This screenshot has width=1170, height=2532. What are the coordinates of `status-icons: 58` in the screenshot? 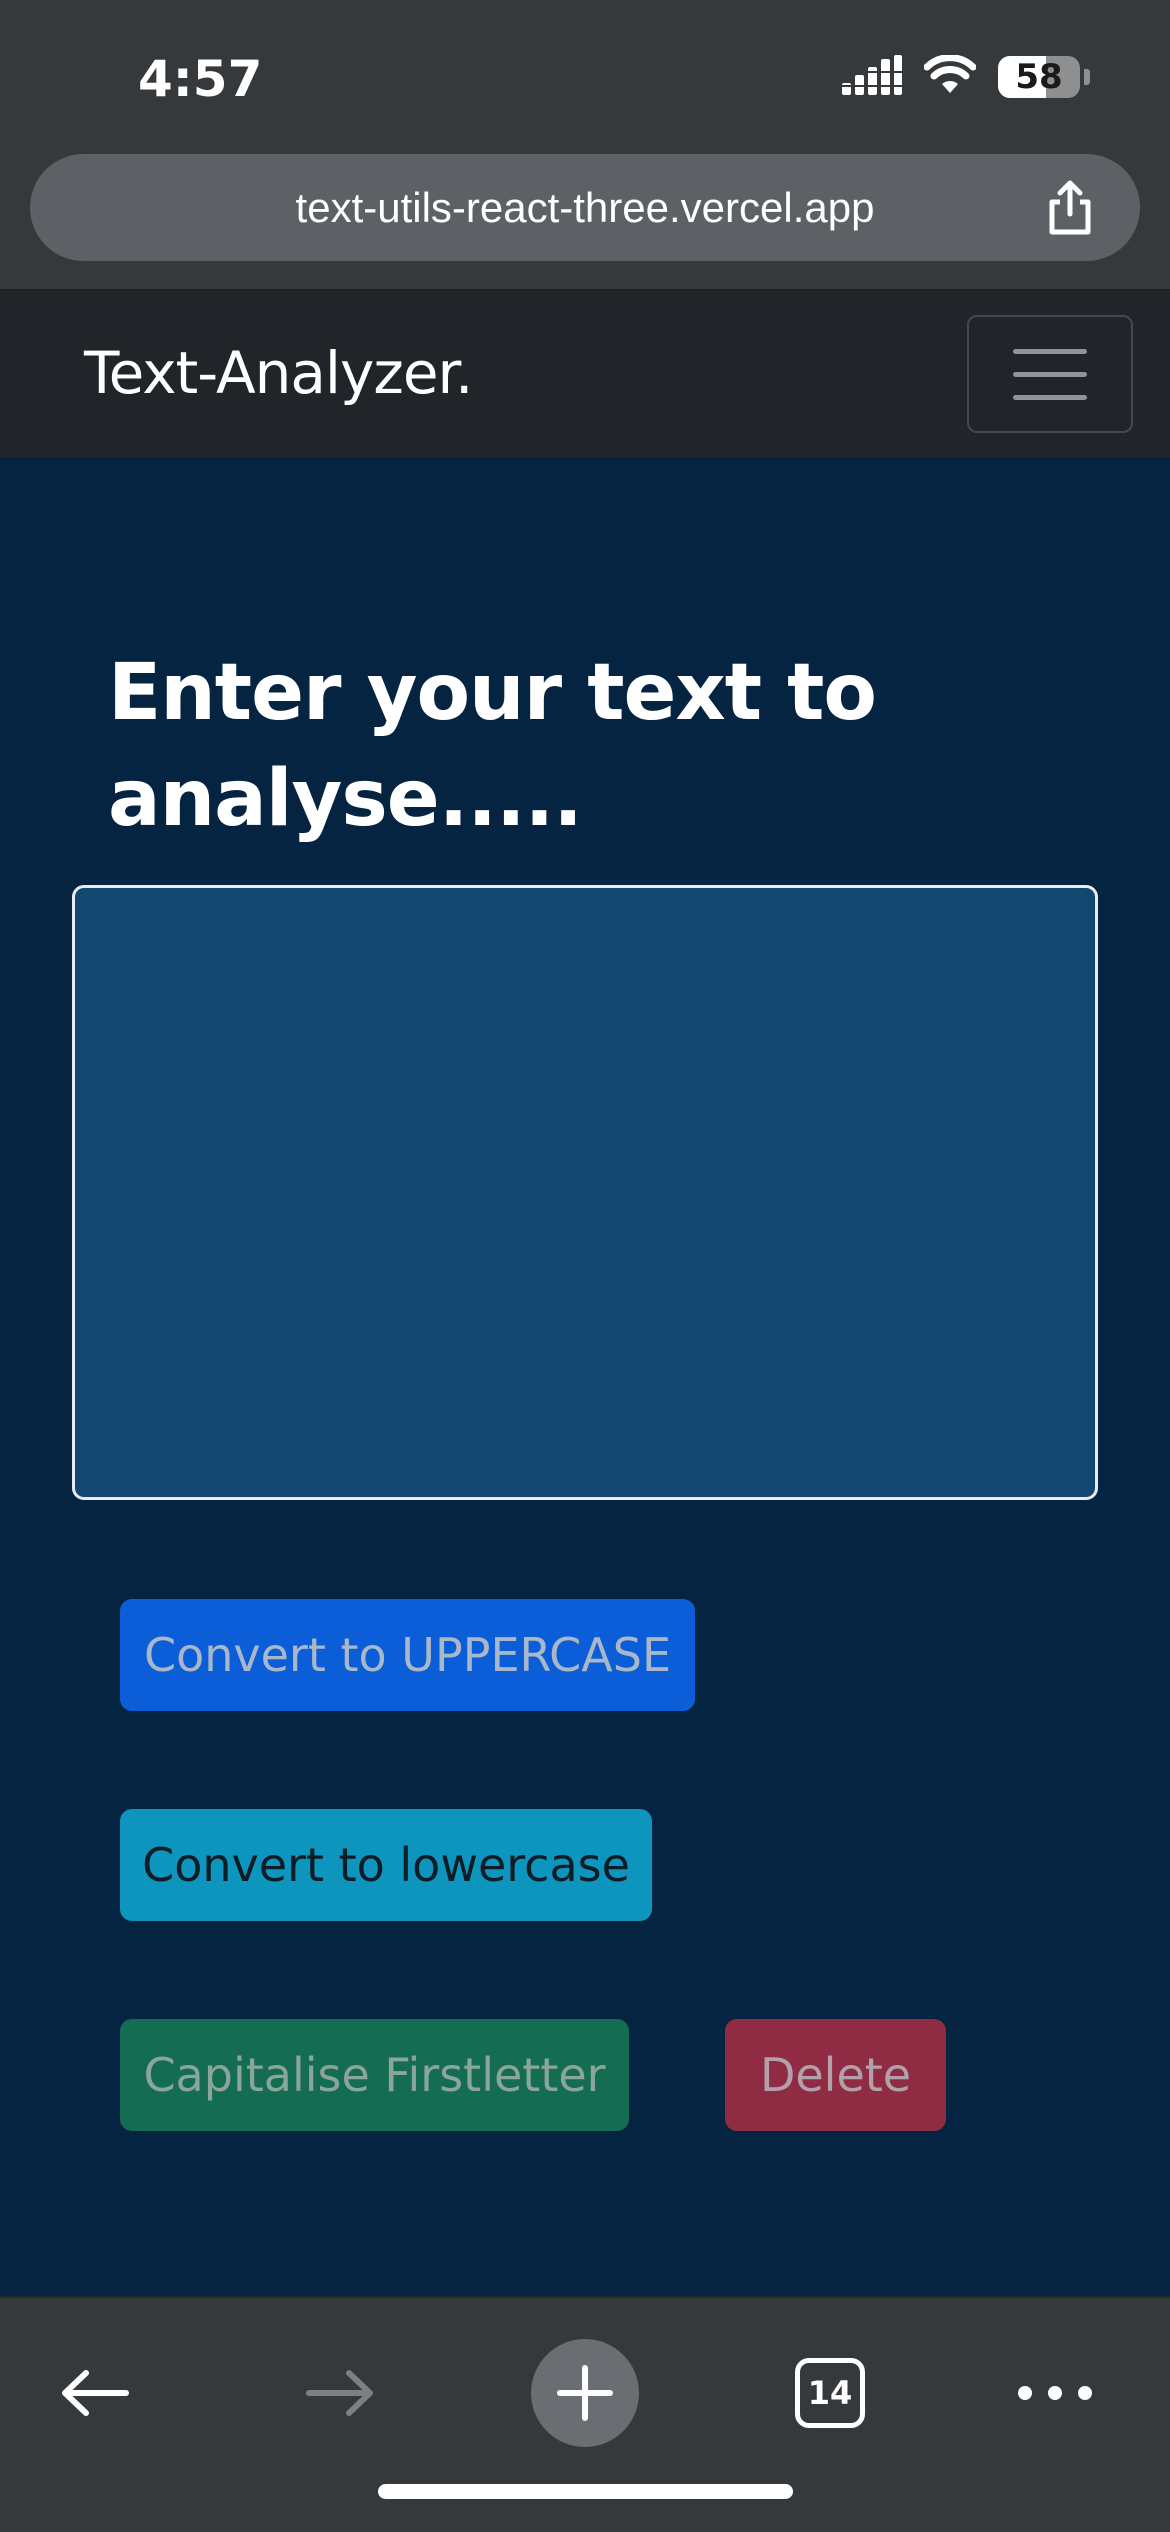 It's located at (966, 77).